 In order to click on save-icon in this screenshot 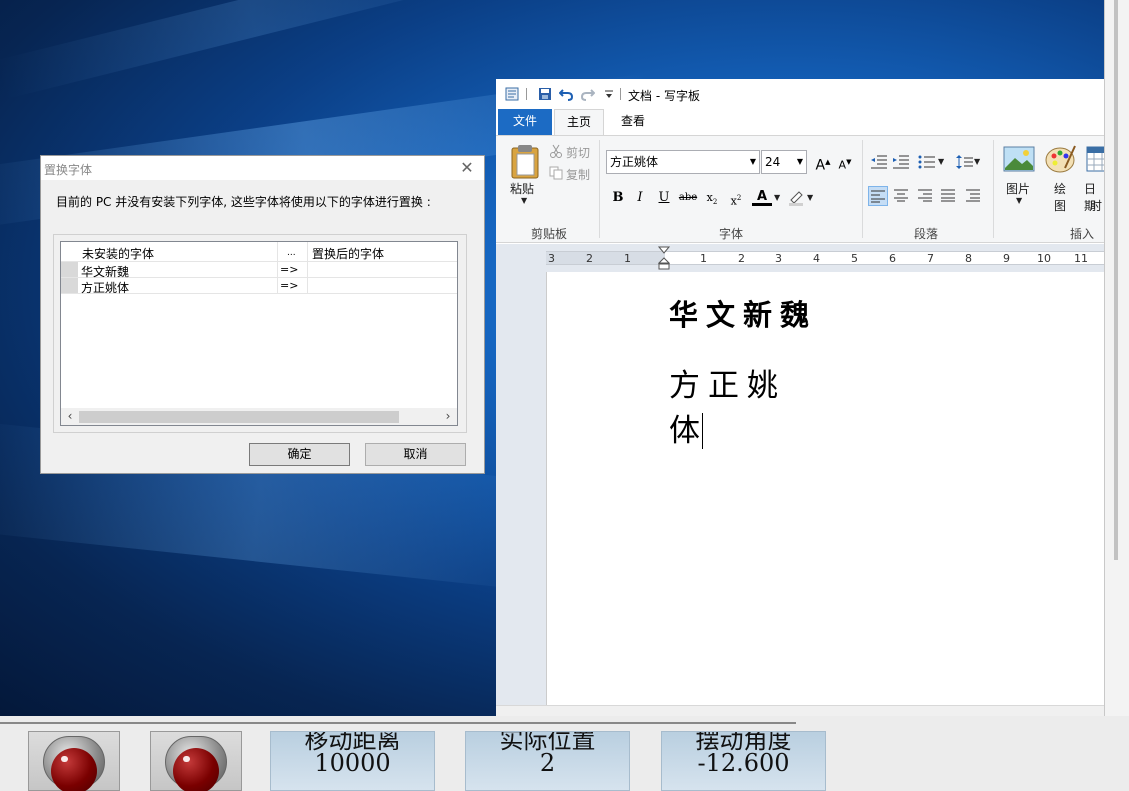, I will do `click(545, 94)`.